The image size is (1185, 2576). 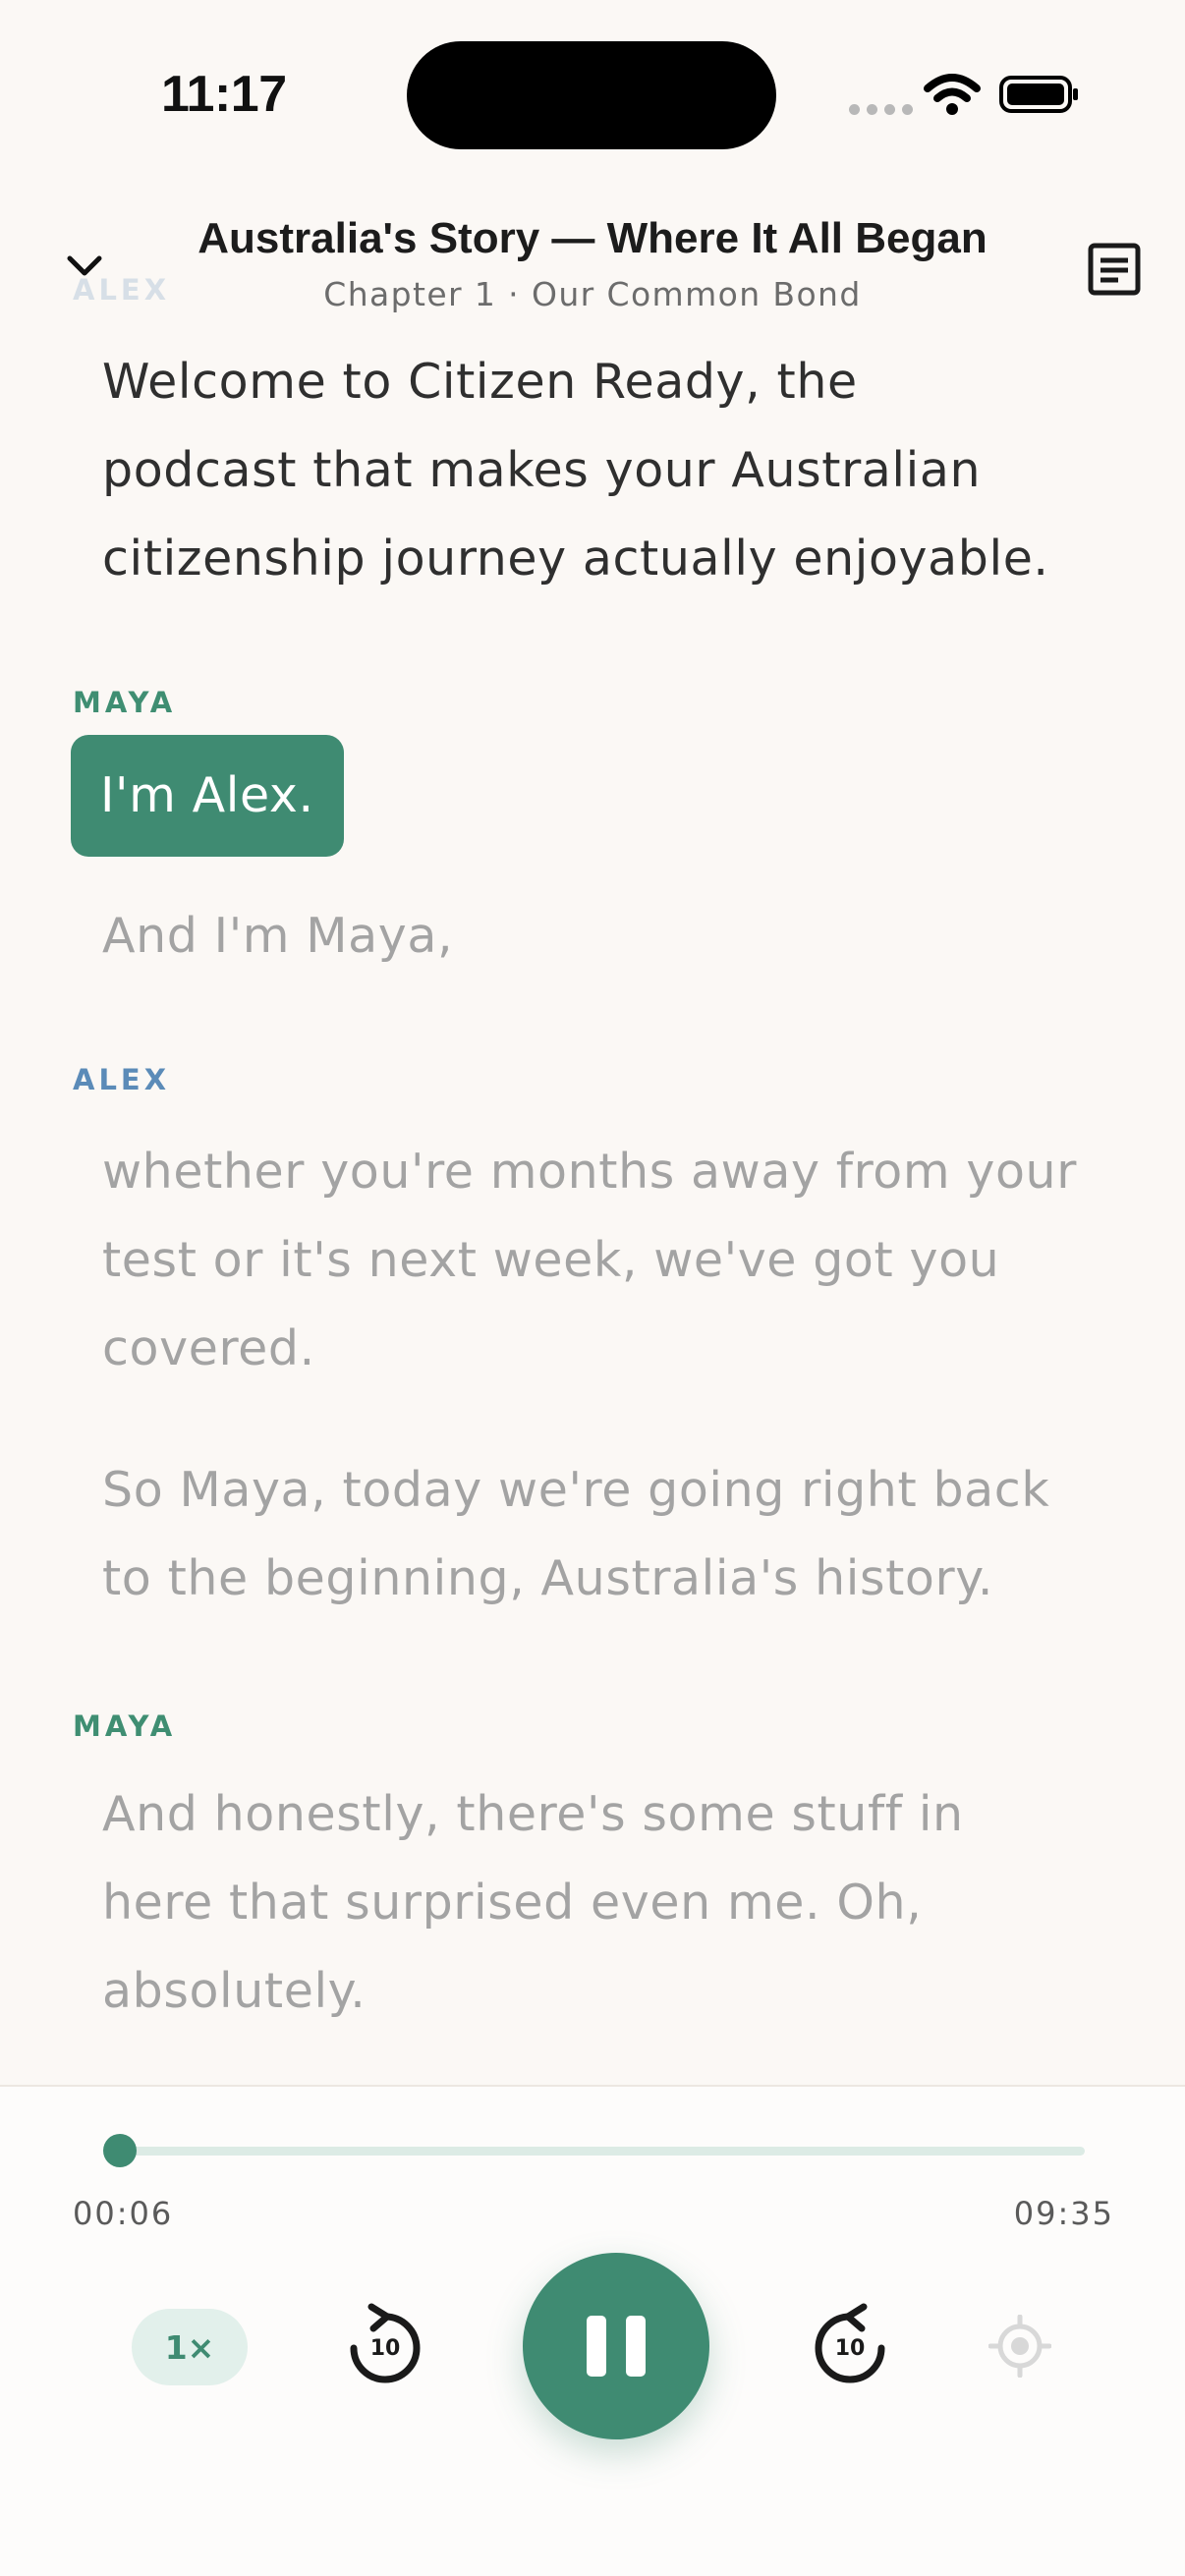 What do you see at coordinates (603, 559) in the screenshot?
I see `transcript-line: citizenship journey actually enjoyable.` at bounding box center [603, 559].